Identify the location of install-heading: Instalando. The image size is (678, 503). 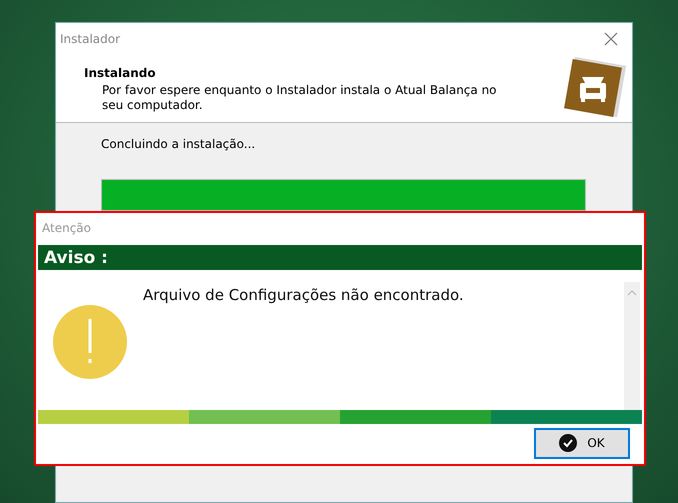
(120, 73).